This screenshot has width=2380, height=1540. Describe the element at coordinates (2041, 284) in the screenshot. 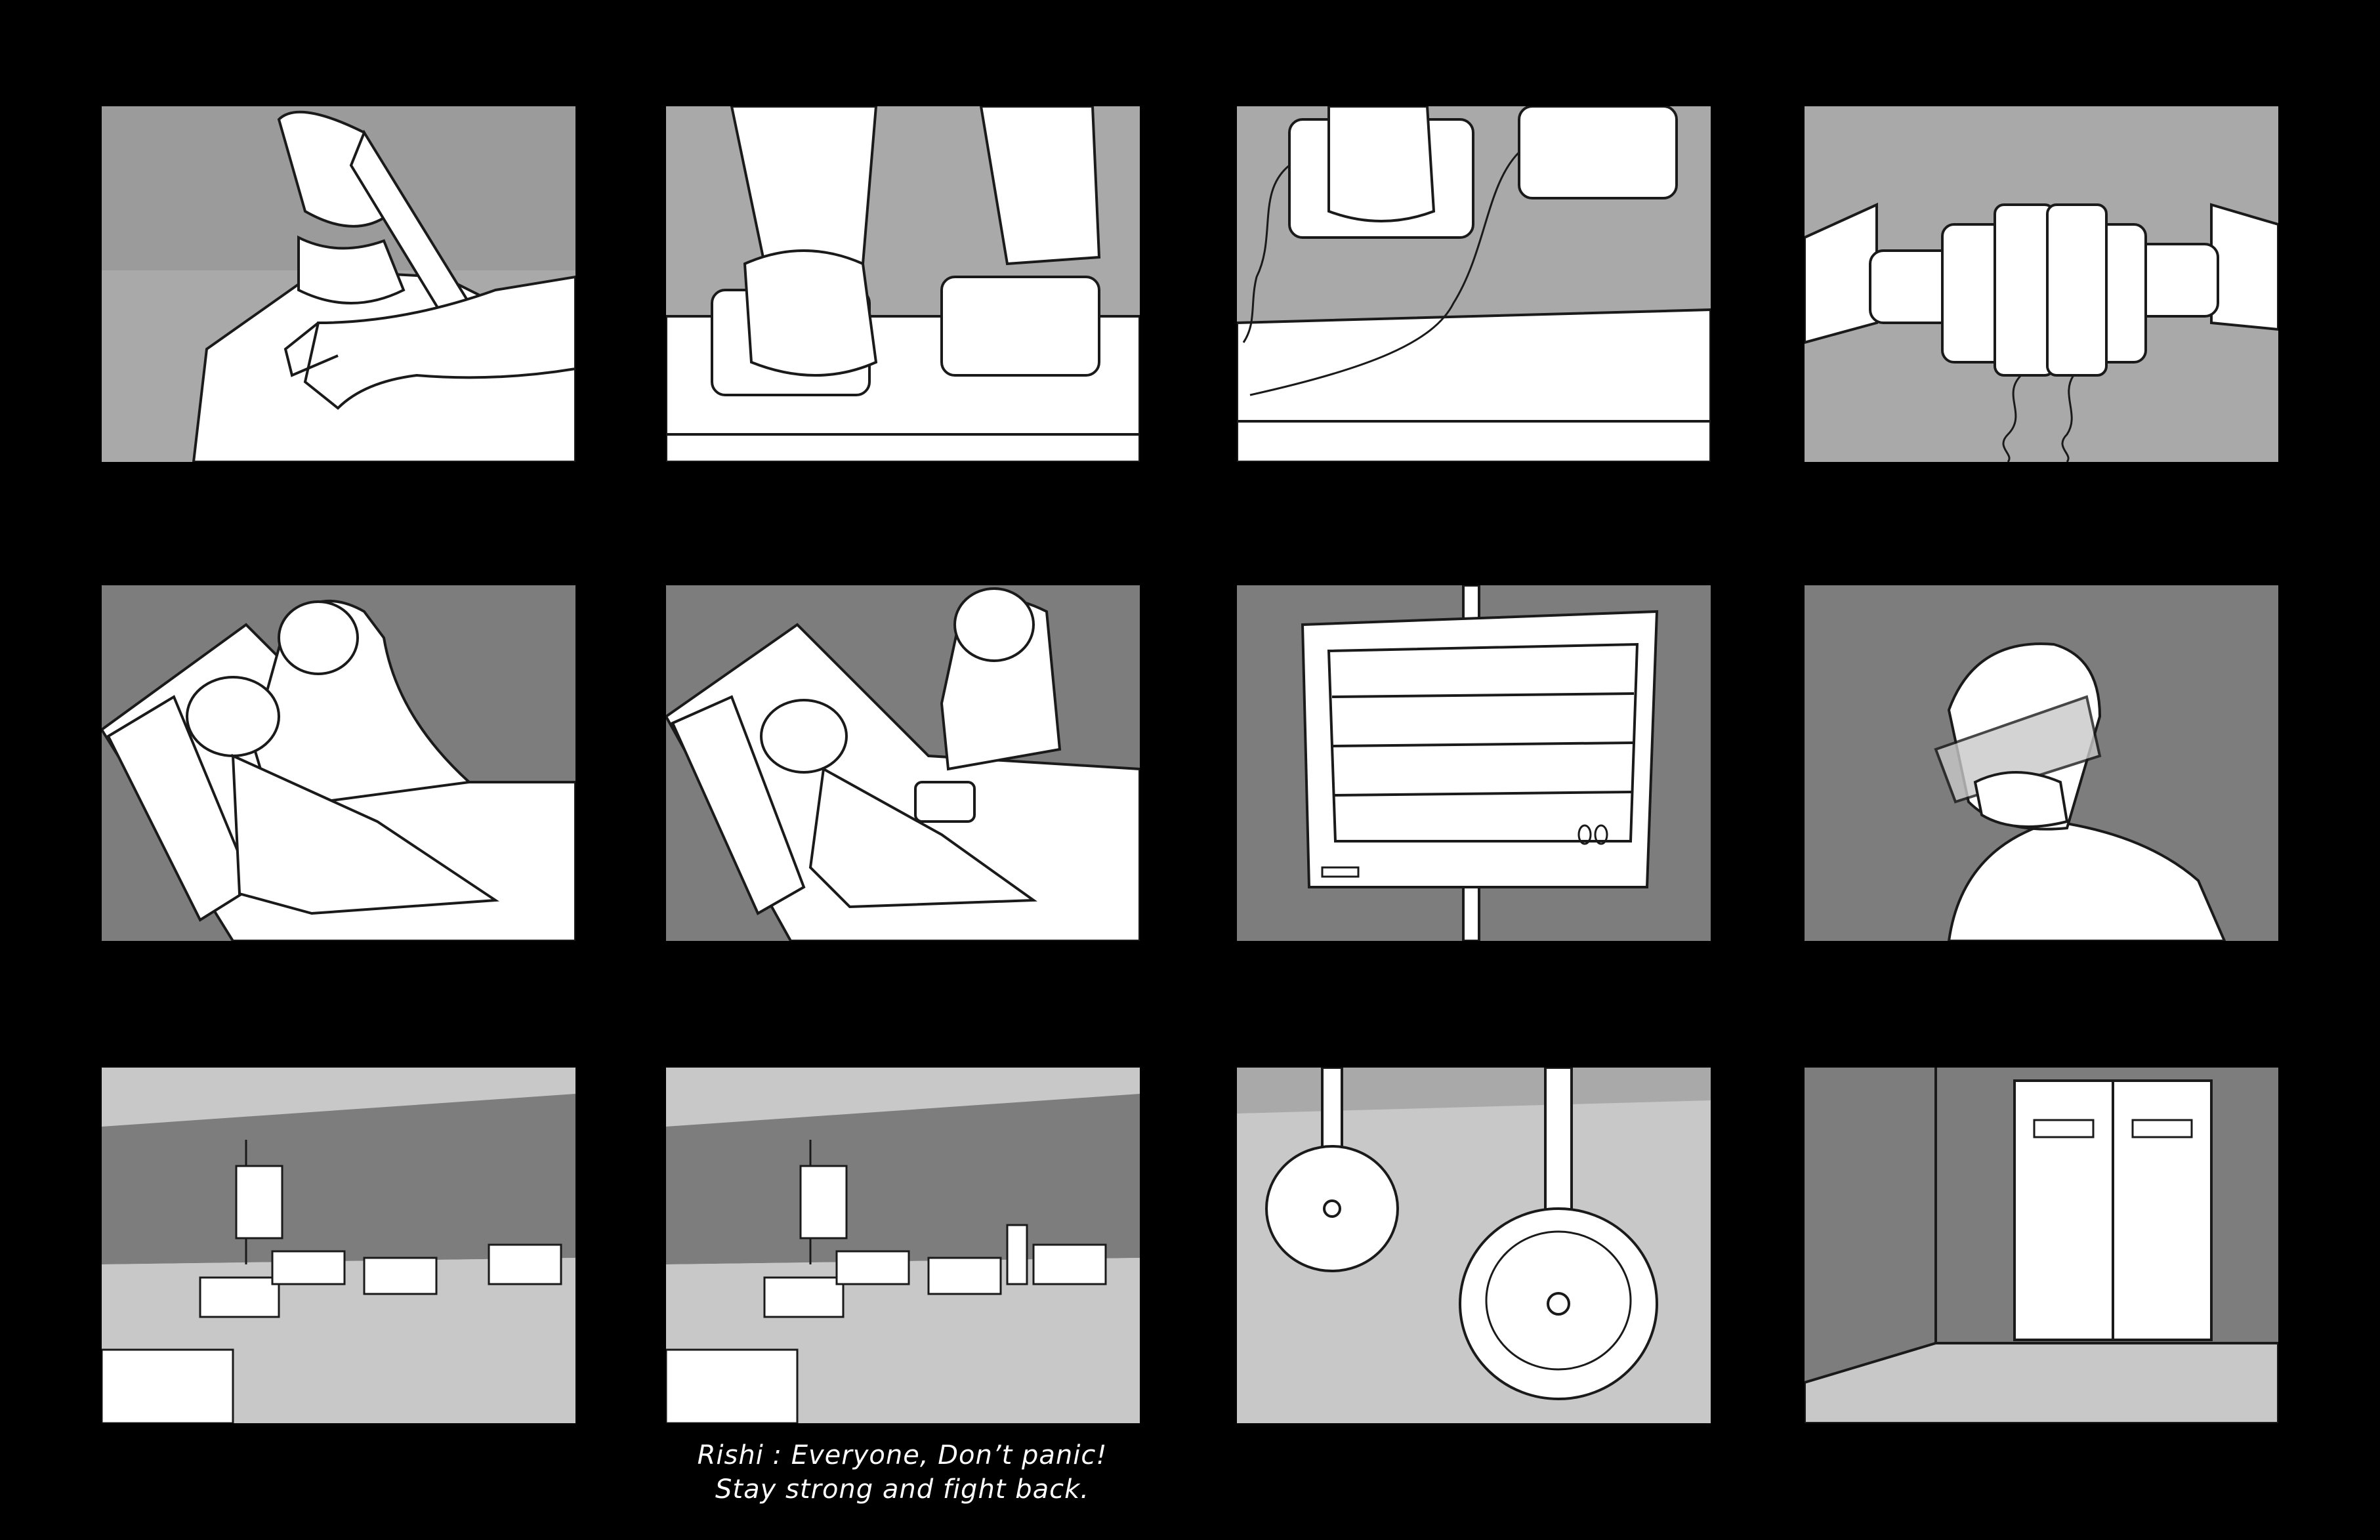

I see `panel-4-paddles-together` at that location.